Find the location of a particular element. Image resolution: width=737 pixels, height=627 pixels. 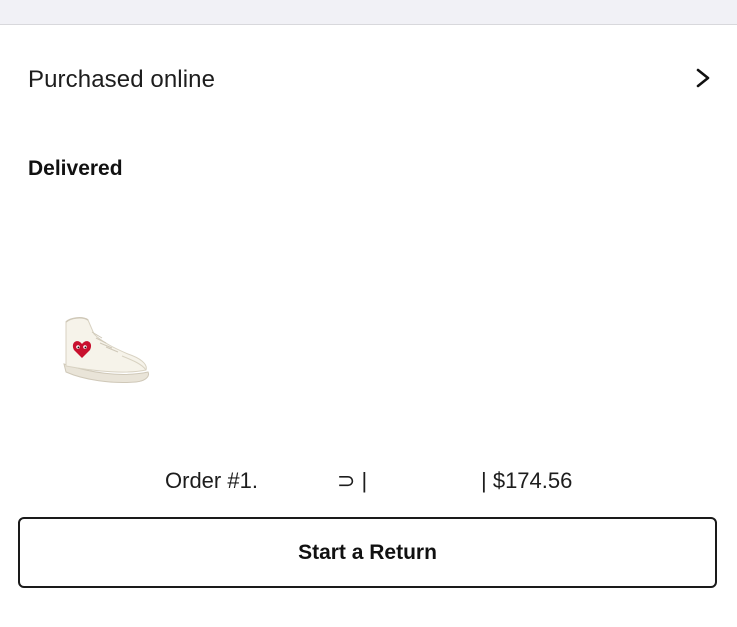

purchased-online-label: Purchased online is located at coordinates (122, 79).